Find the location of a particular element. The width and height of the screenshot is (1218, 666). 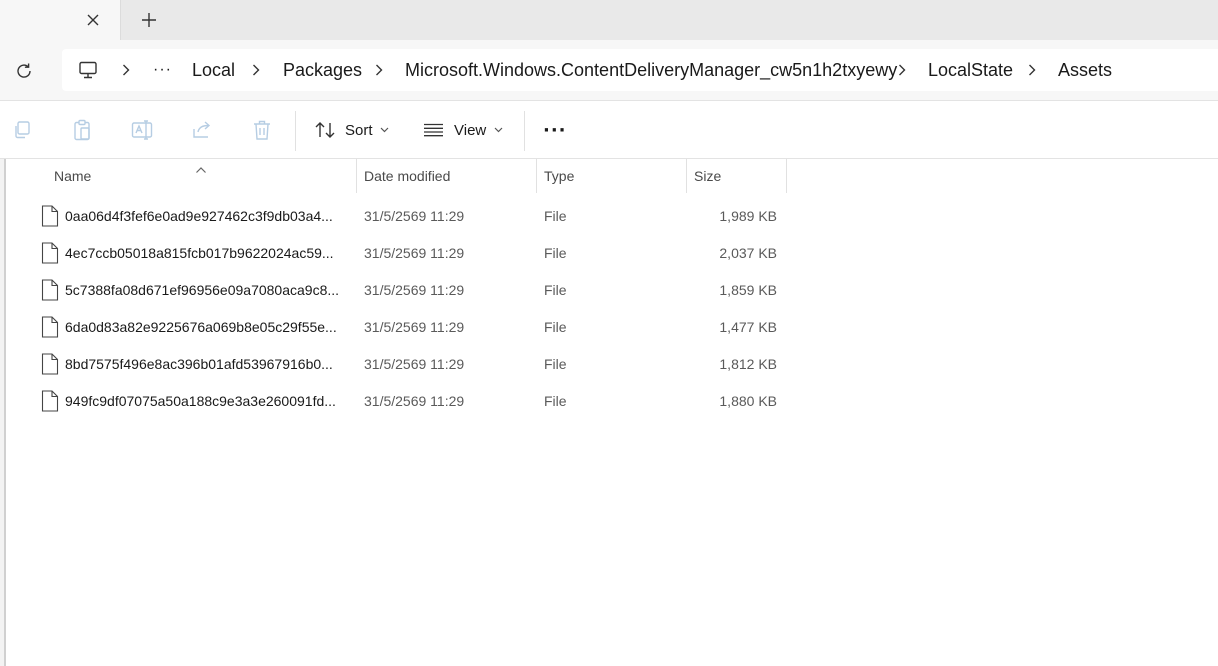

breadcrumb-item-packages: Packages is located at coordinates (322, 70).